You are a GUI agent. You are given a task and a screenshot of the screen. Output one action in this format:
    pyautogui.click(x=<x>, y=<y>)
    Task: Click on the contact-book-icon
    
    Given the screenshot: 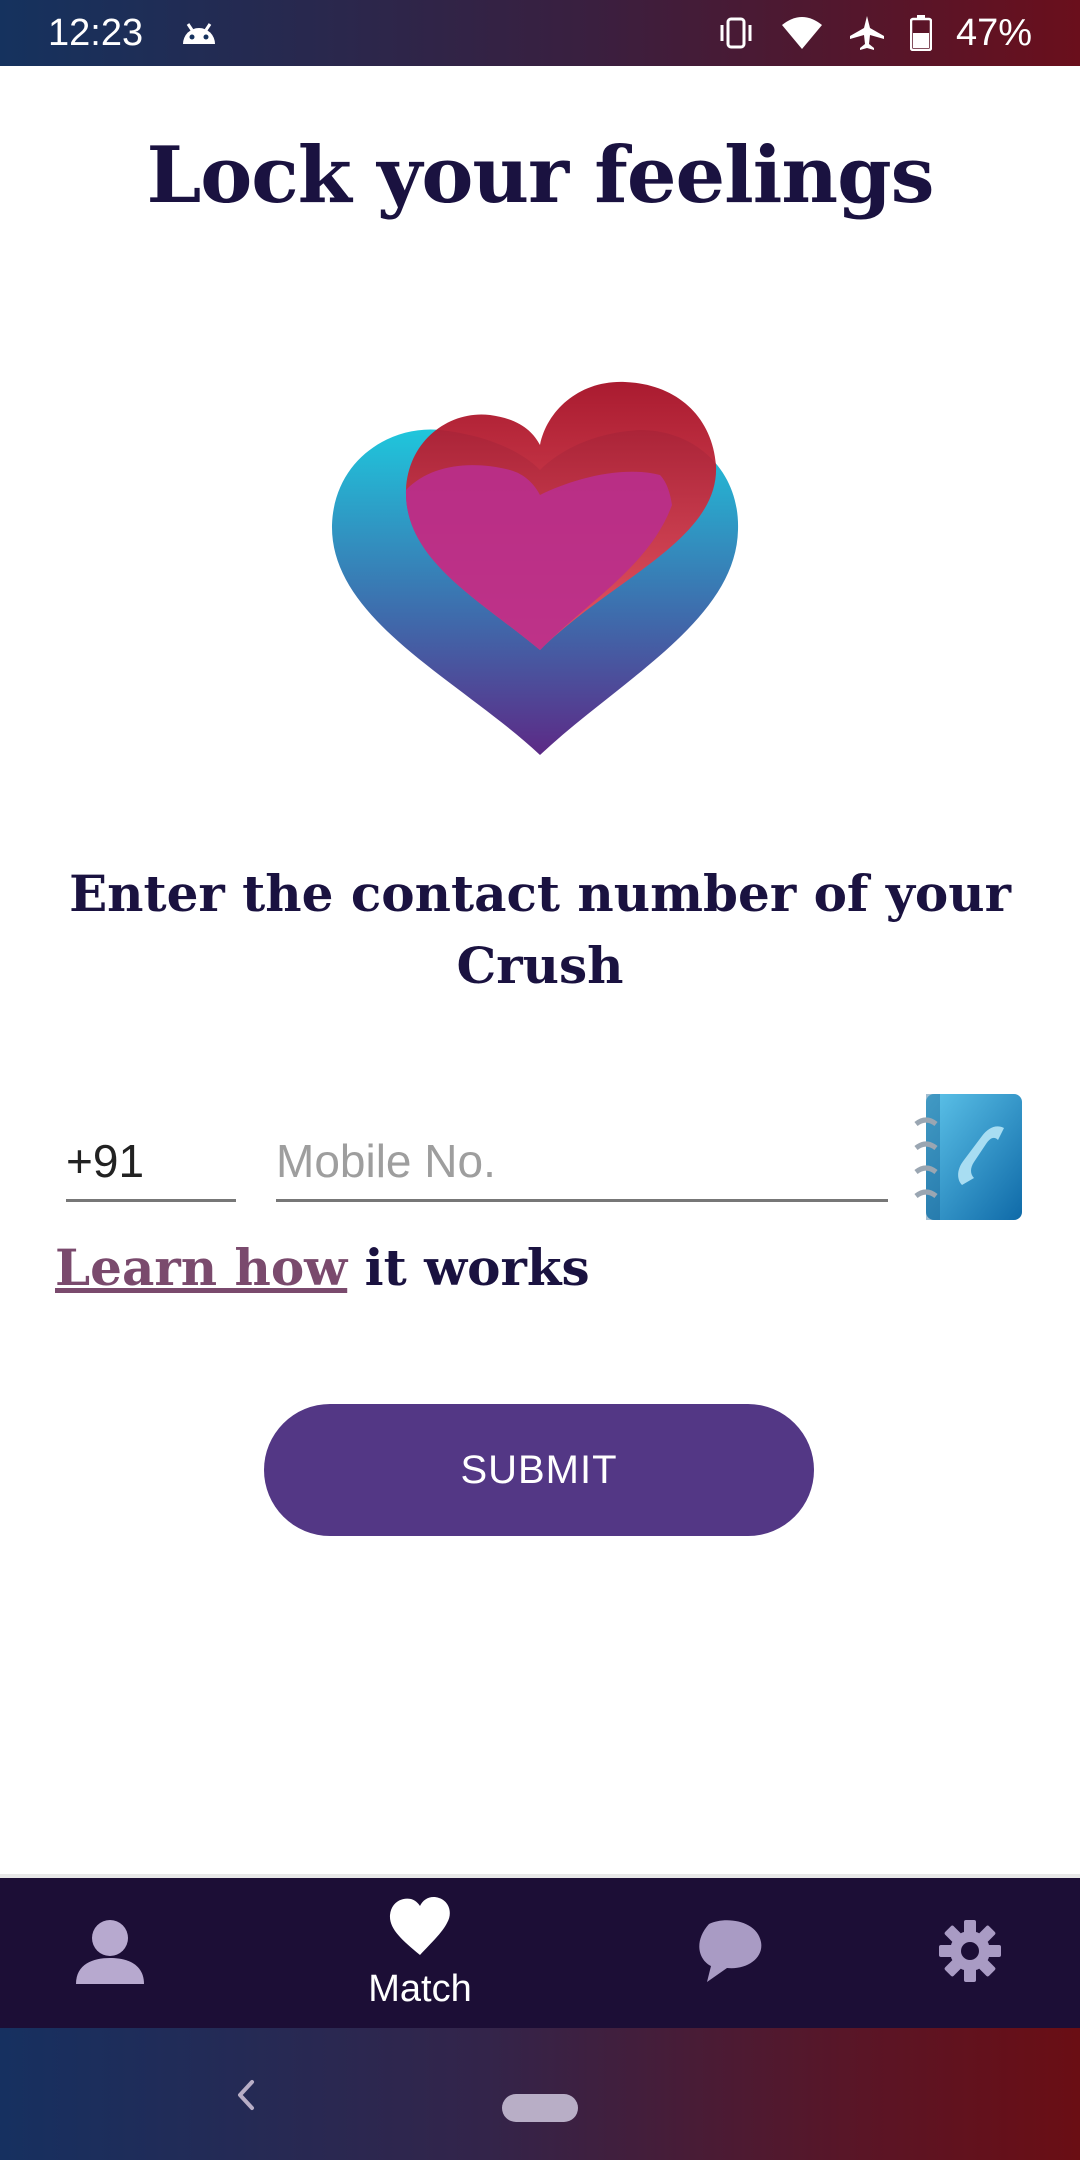 What is the action you would take?
    pyautogui.click(x=969, y=1157)
    